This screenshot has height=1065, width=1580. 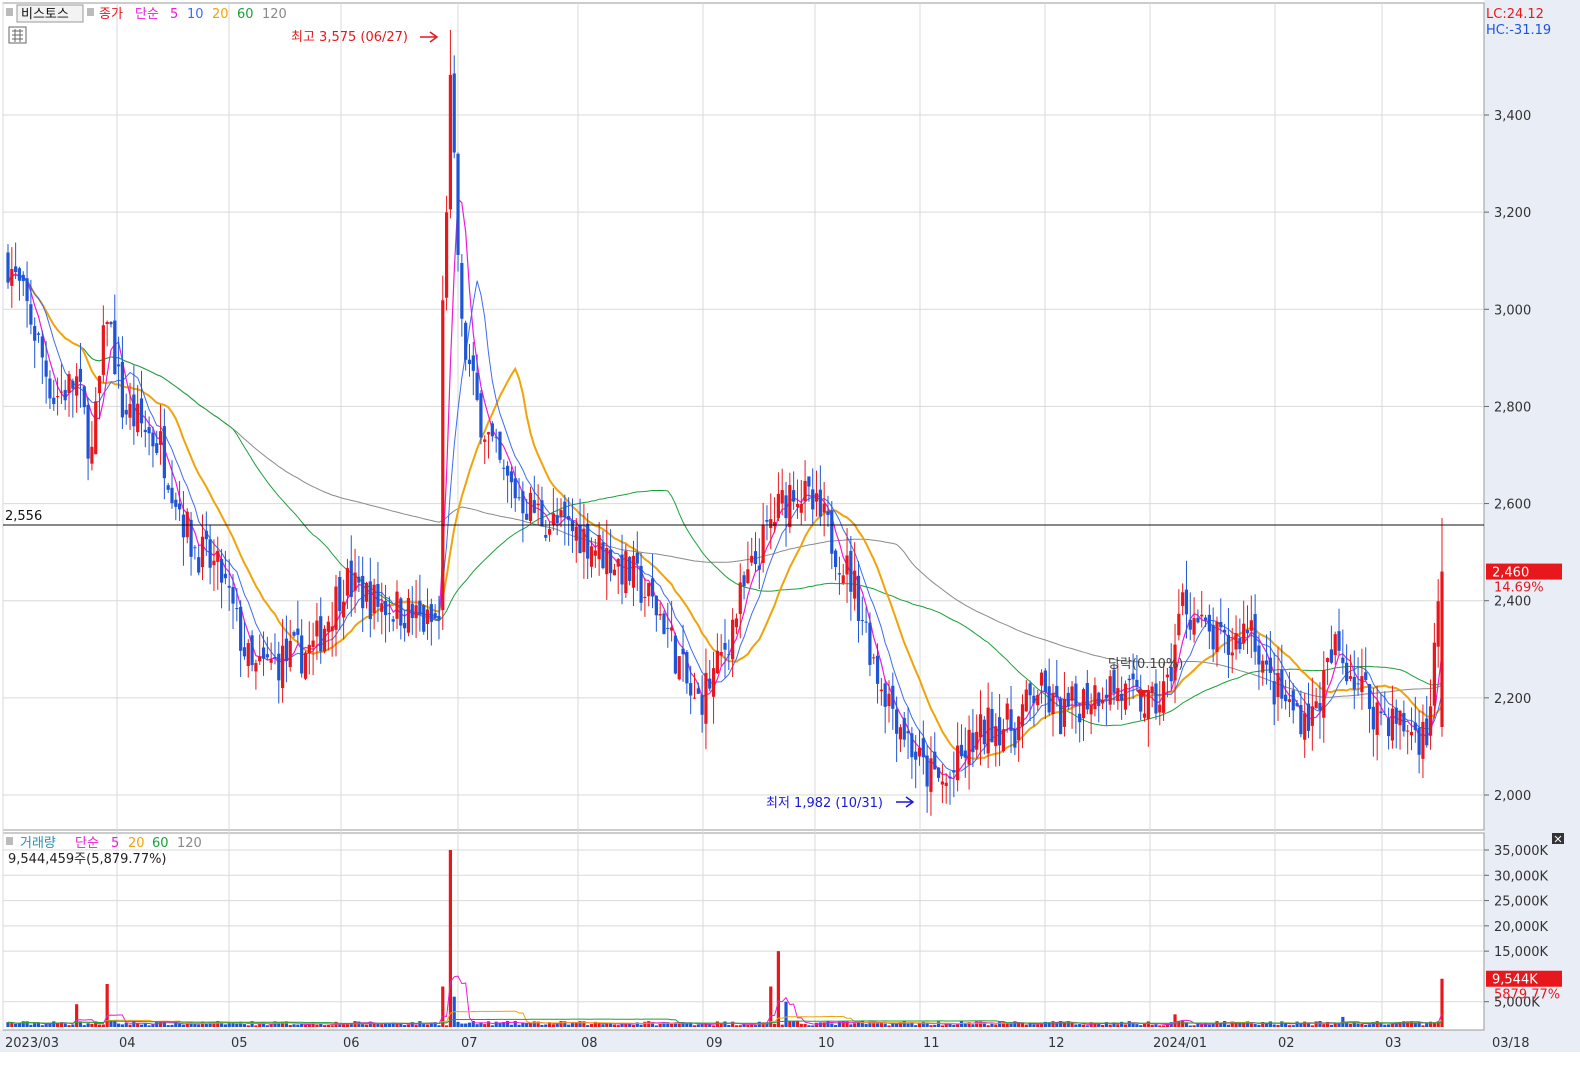 What do you see at coordinates (90, 12) in the screenshot?
I see `legend-toggle-icon` at bounding box center [90, 12].